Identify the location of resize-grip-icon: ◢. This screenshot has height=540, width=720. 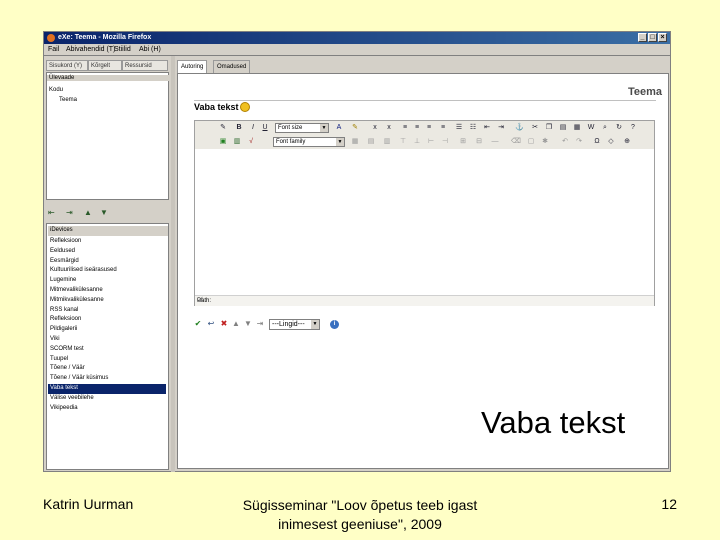
(424, 300).